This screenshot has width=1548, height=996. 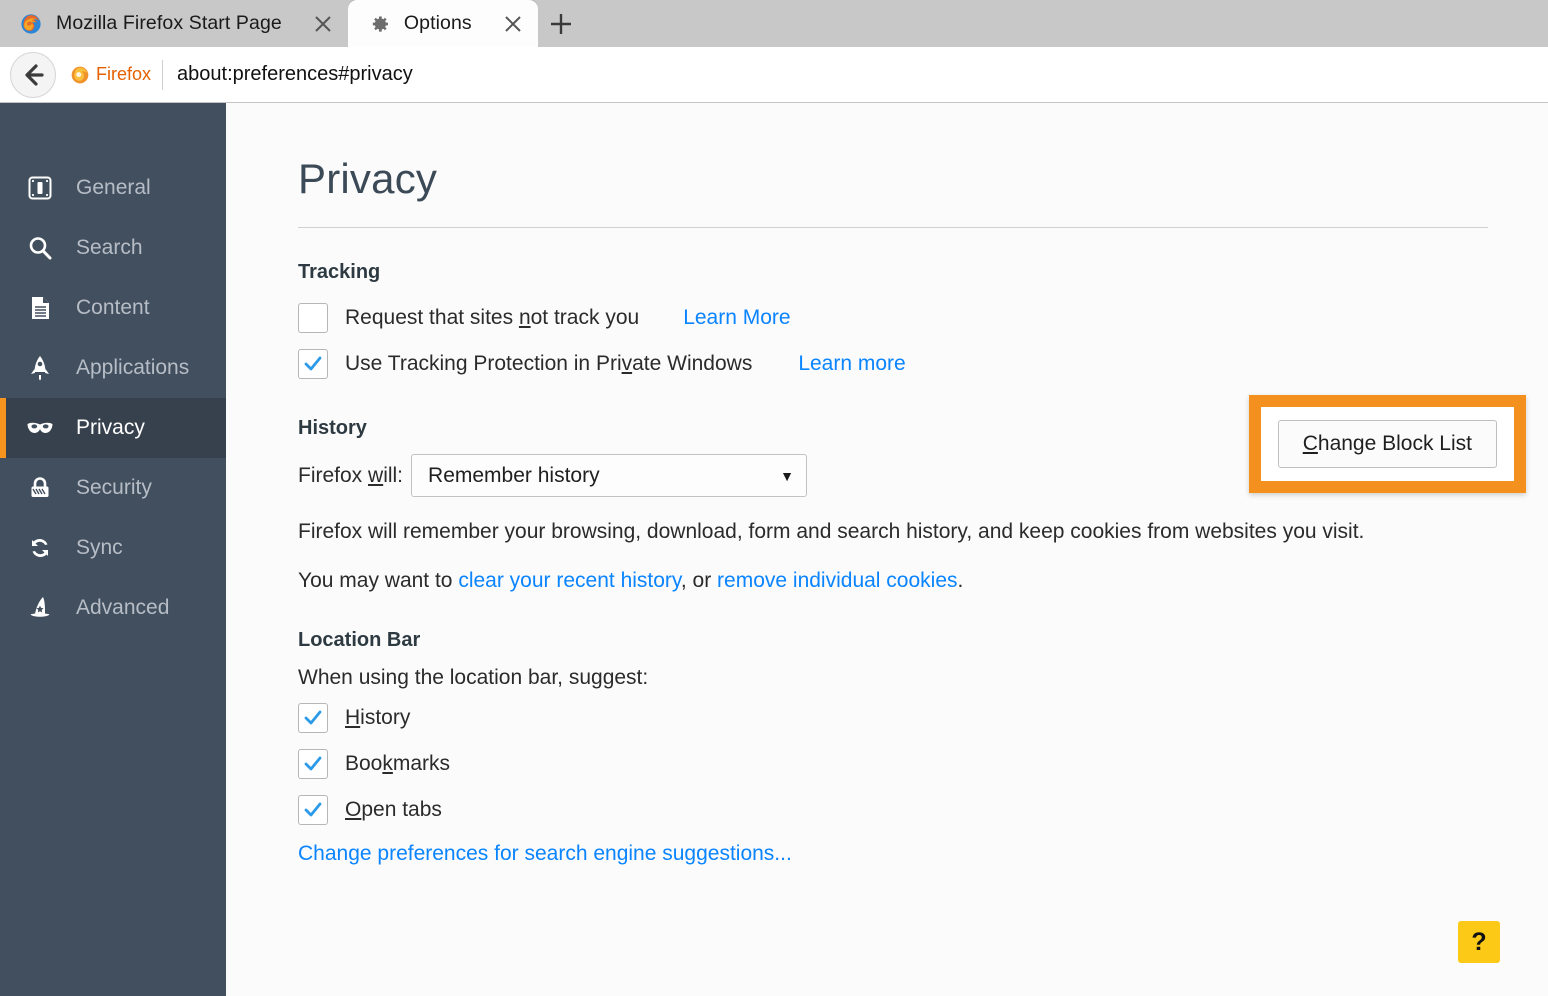 I want to click on suggest-history-label: History, so click(x=378, y=717).